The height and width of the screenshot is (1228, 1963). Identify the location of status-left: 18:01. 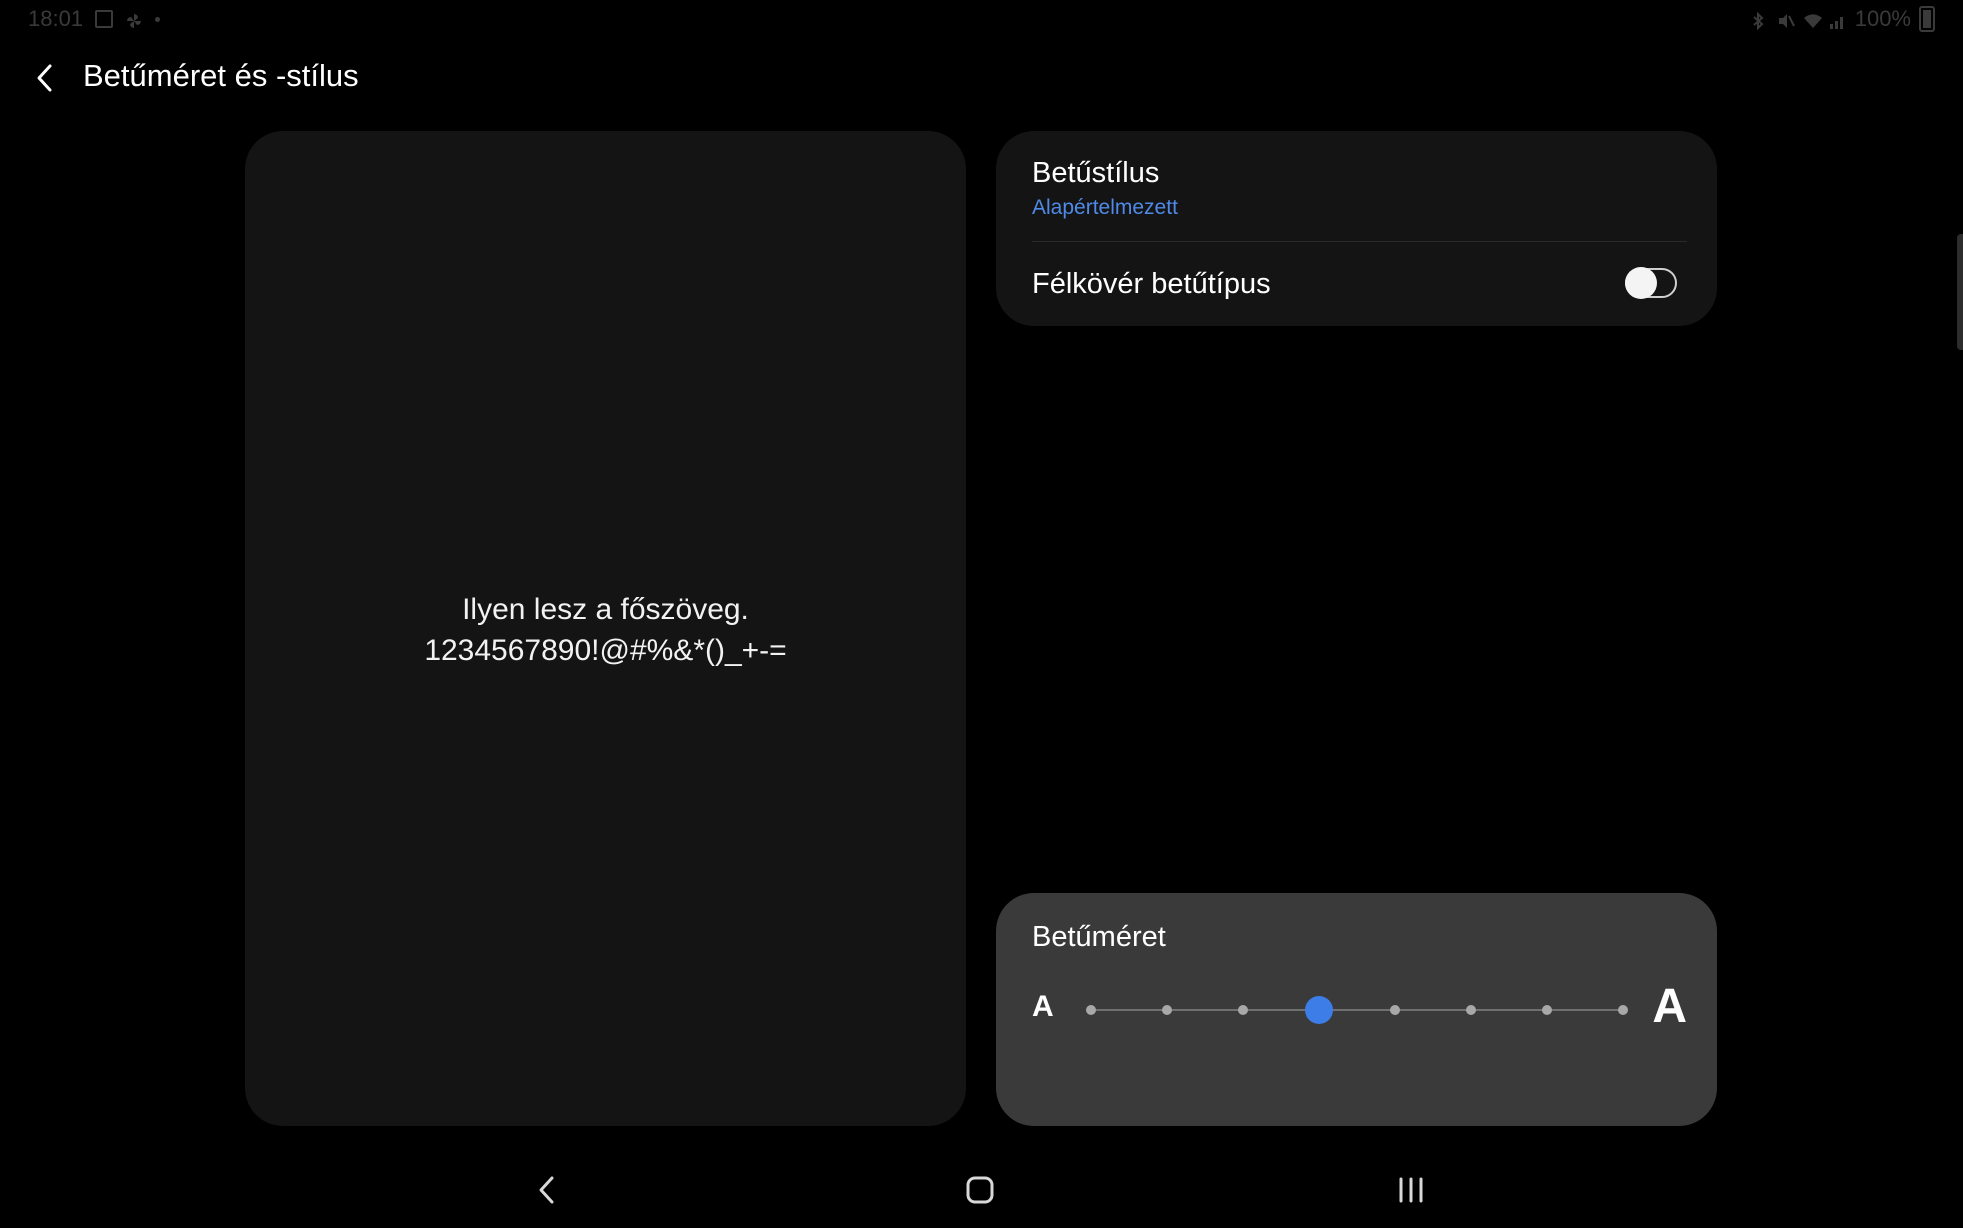
(94, 19).